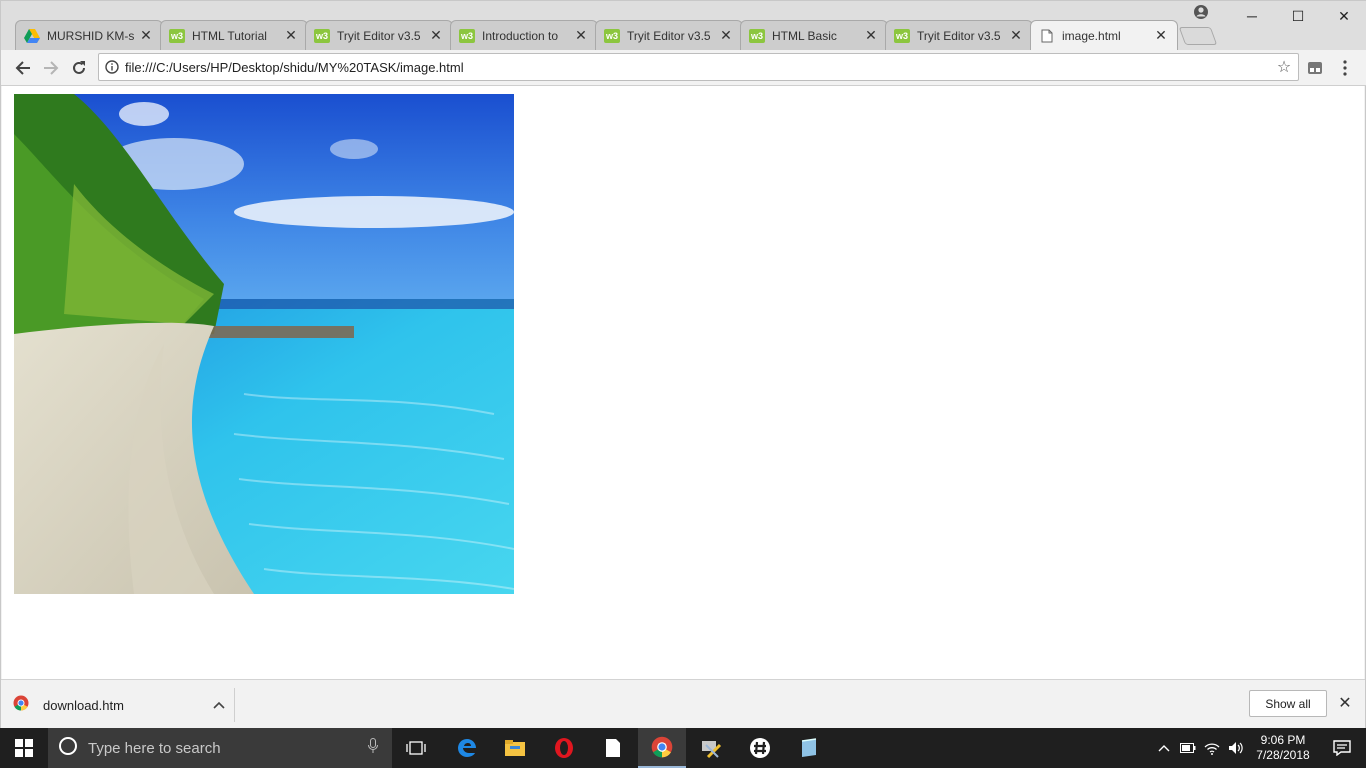  Describe the element at coordinates (613, 748) in the screenshot. I see `document-icon` at that location.